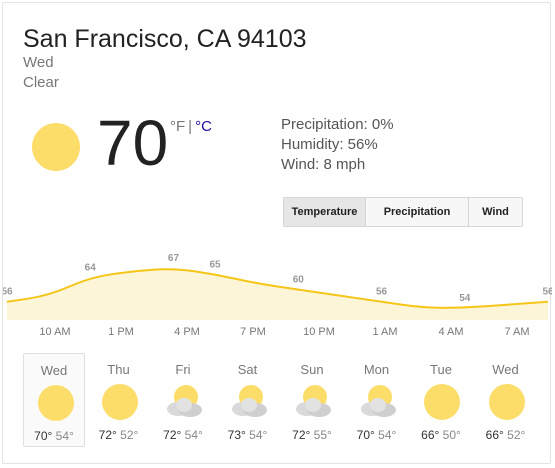 The width and height of the screenshot is (555, 468). Describe the element at coordinates (118, 369) in the screenshot. I see `forecast-day-name: Thu` at that location.